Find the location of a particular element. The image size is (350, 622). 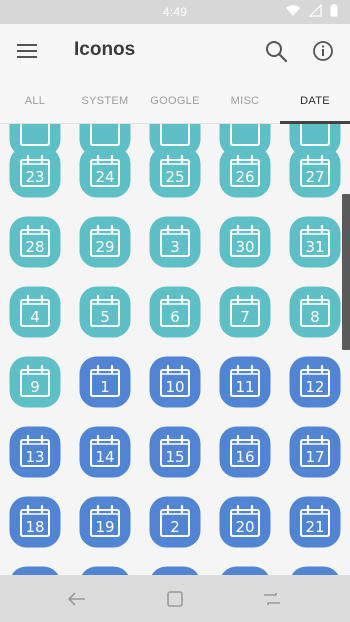

calendar-date-icon: 11 is located at coordinates (245, 382).